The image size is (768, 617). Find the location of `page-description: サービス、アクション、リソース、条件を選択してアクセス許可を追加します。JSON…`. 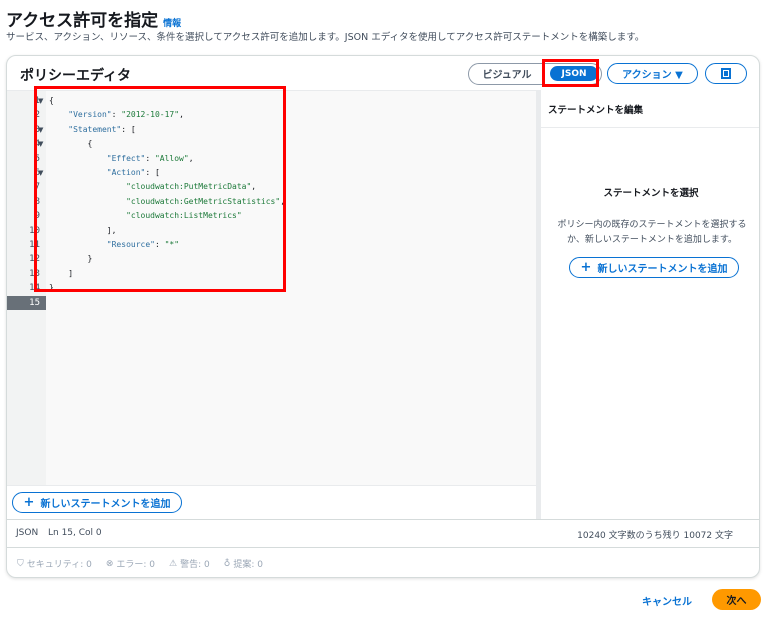

page-description: サービス、アクション、リソース、条件を選択してアクセス許可を追加します。JSON… is located at coordinates (325, 37).